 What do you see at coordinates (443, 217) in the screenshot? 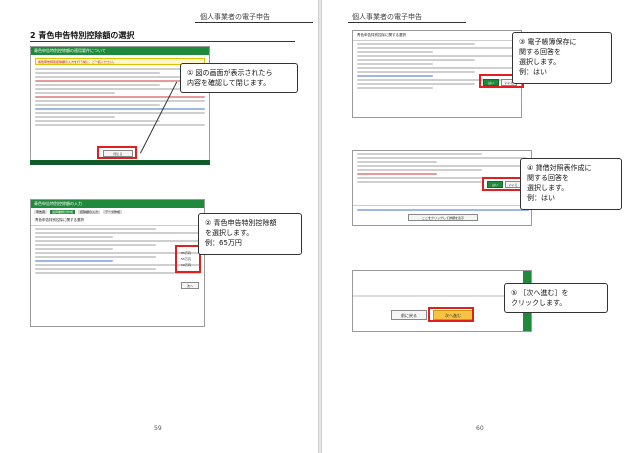
I see `screen-b-info-link: ここをクリックして詳細を表示` at bounding box center [443, 217].